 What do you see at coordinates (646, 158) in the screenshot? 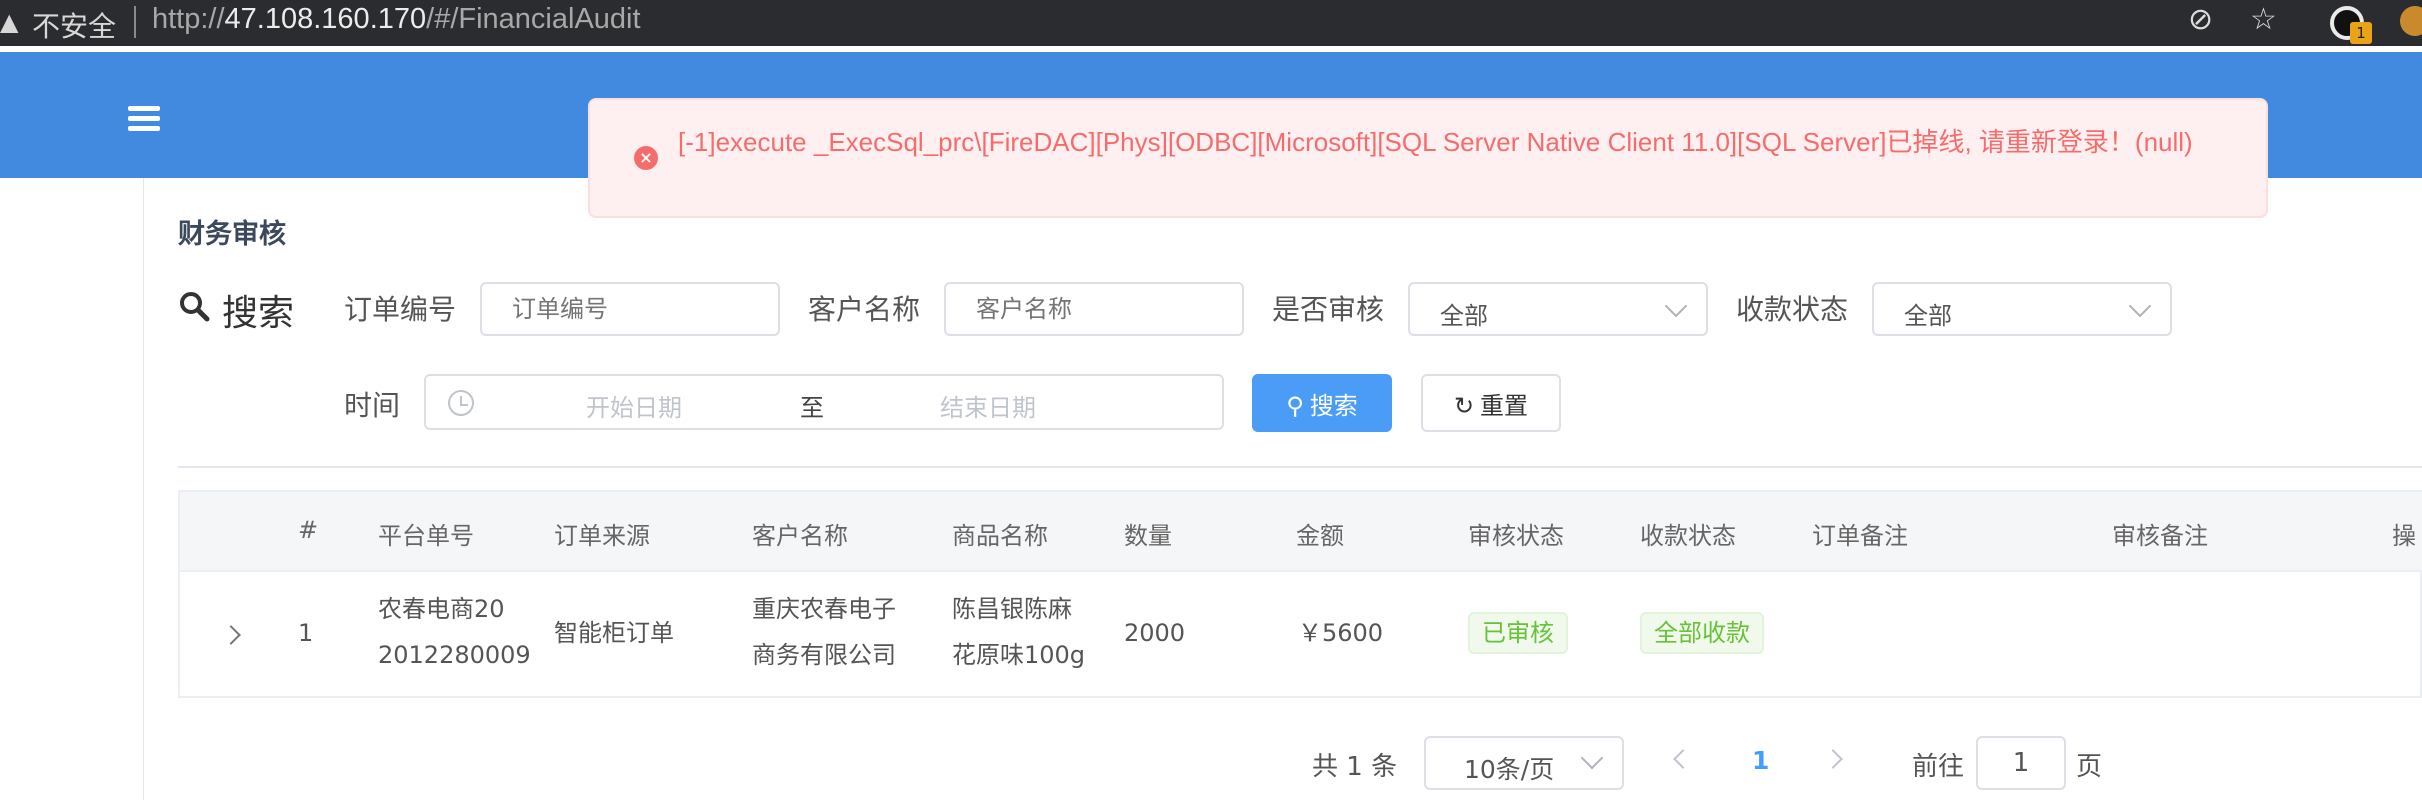
I see `error-icon: ×` at bounding box center [646, 158].